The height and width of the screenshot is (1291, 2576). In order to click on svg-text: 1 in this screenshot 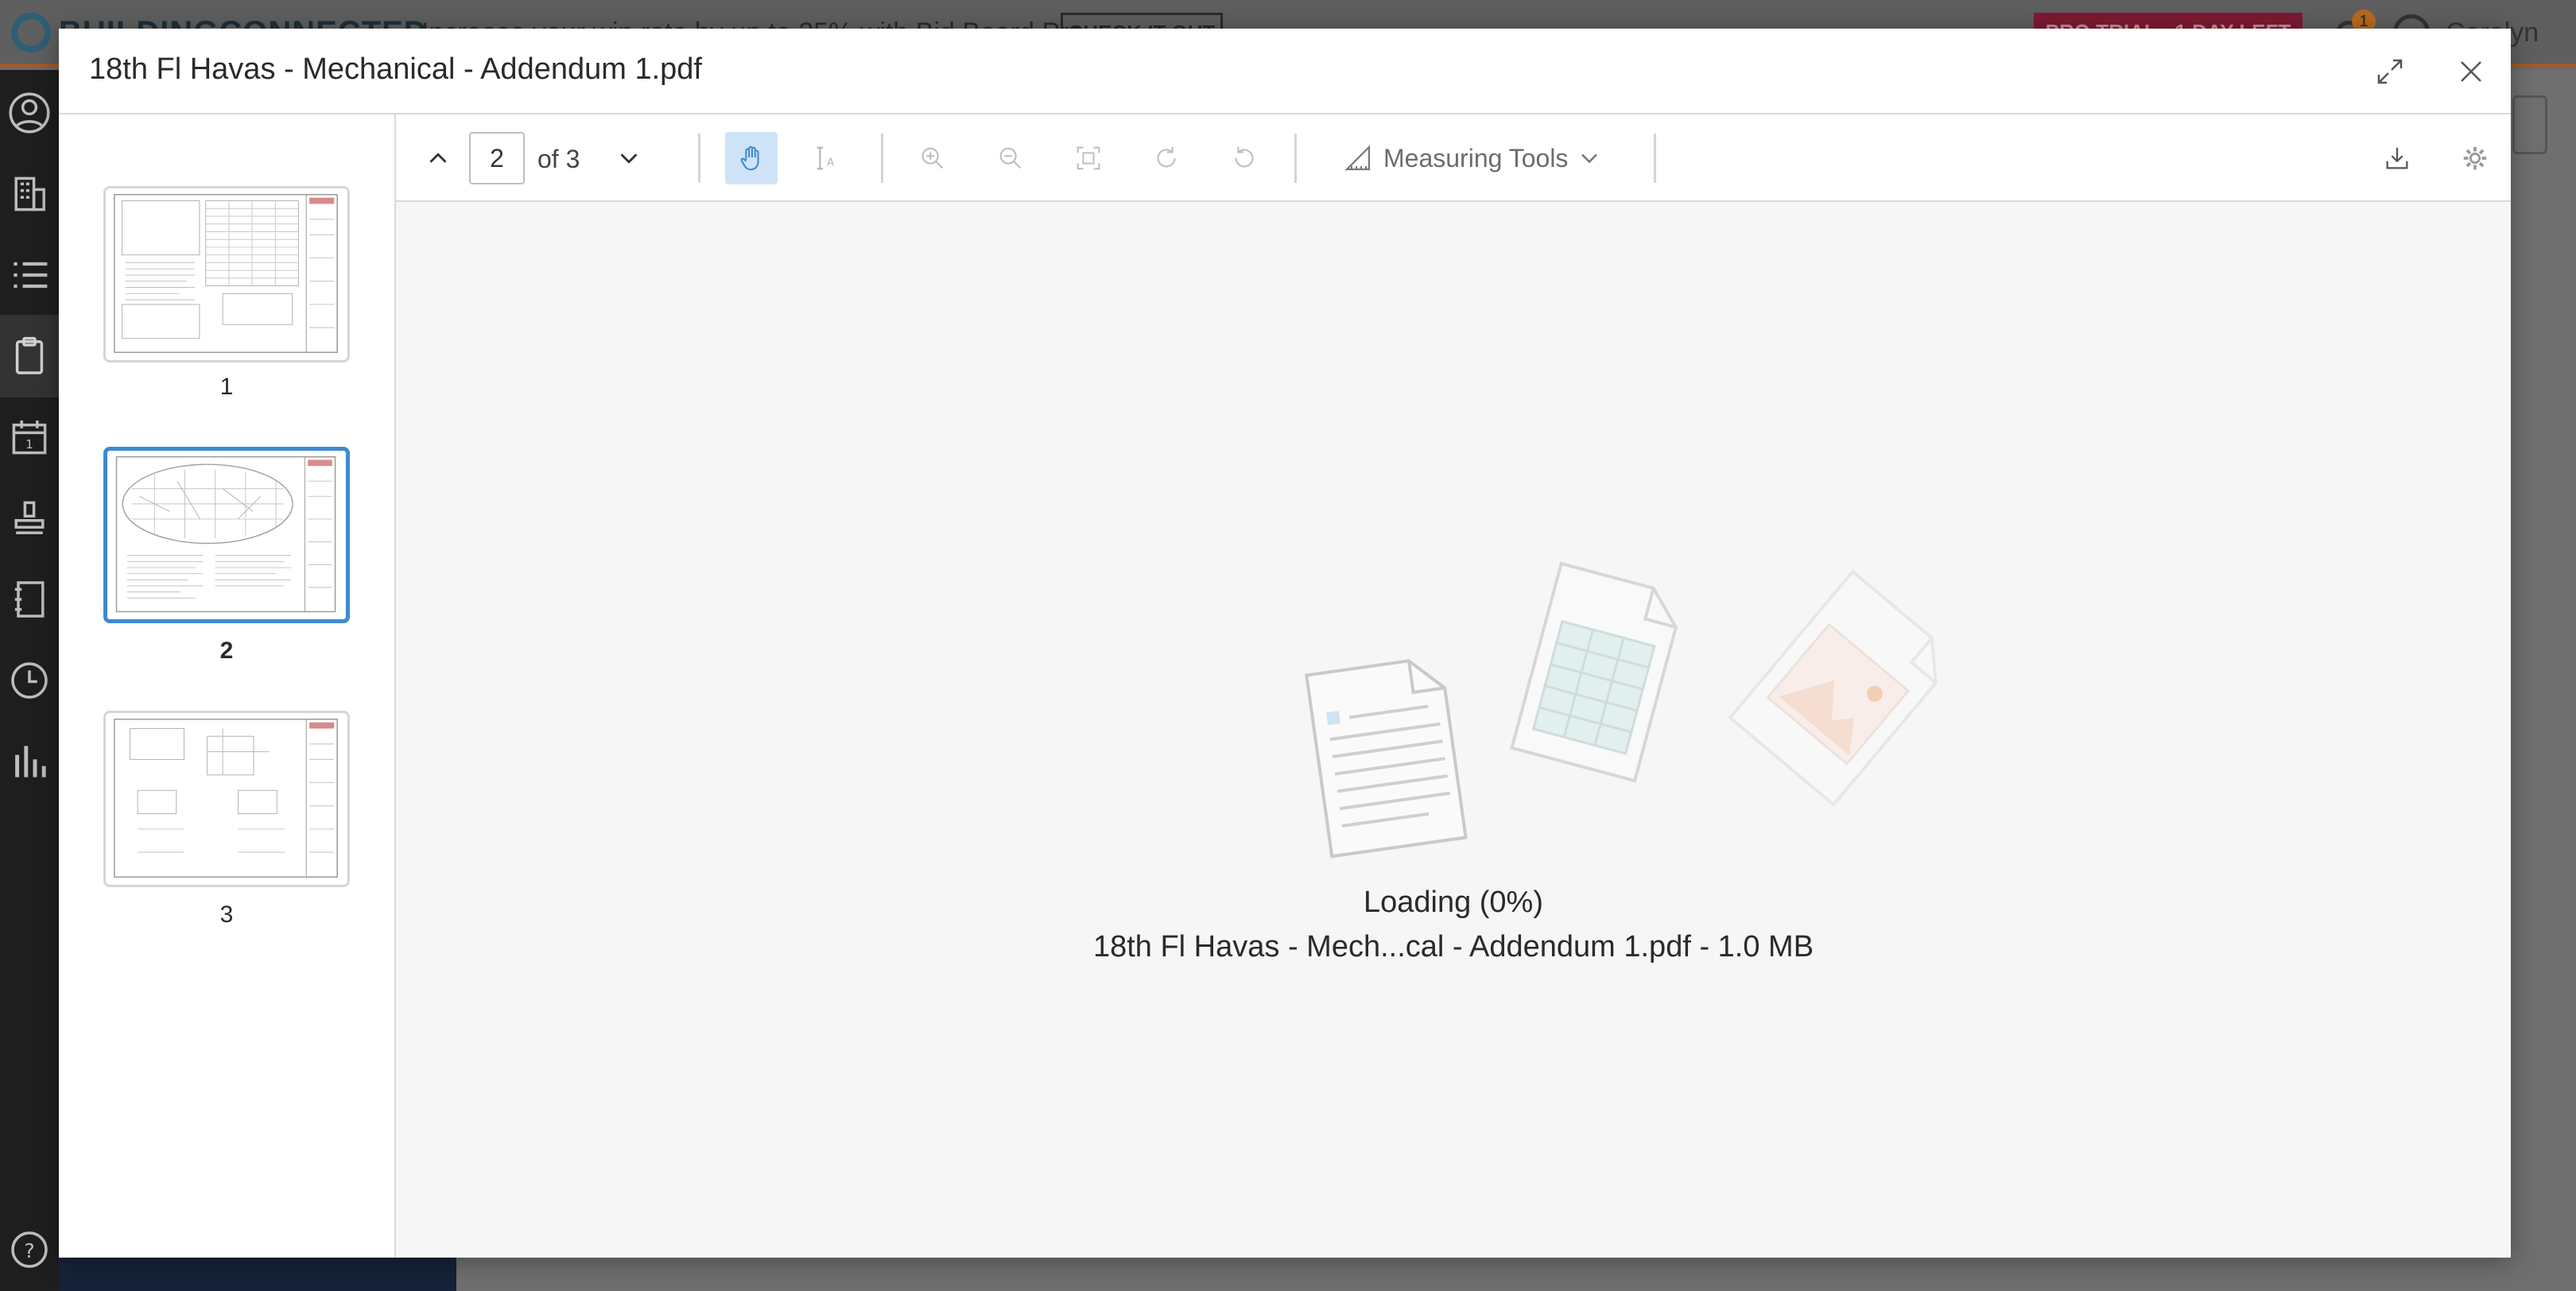, I will do `click(29, 445)`.